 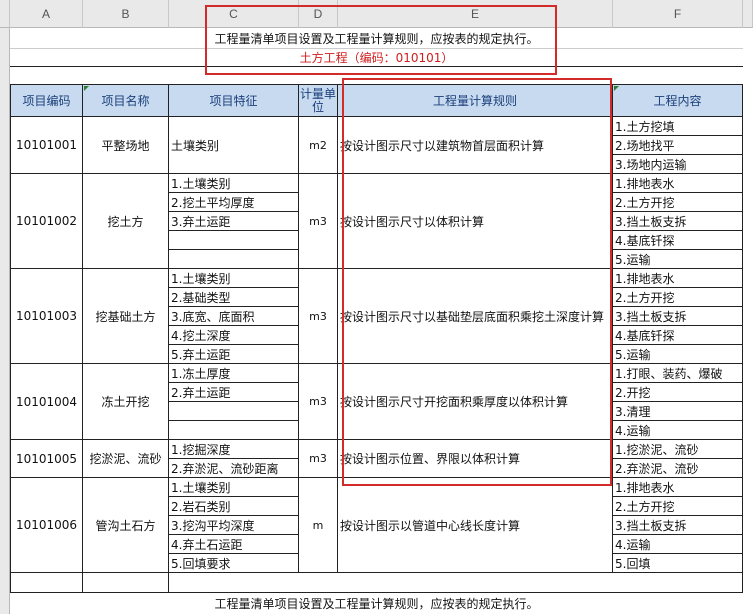 I want to click on header-unit: 计量单位, so click(x=318, y=101).